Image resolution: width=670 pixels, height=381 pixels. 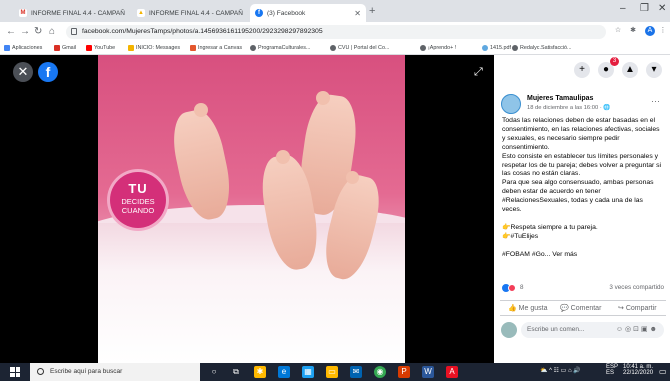 What do you see at coordinates (633, 31) in the screenshot?
I see `extensions-icon: ✱` at bounding box center [633, 31].